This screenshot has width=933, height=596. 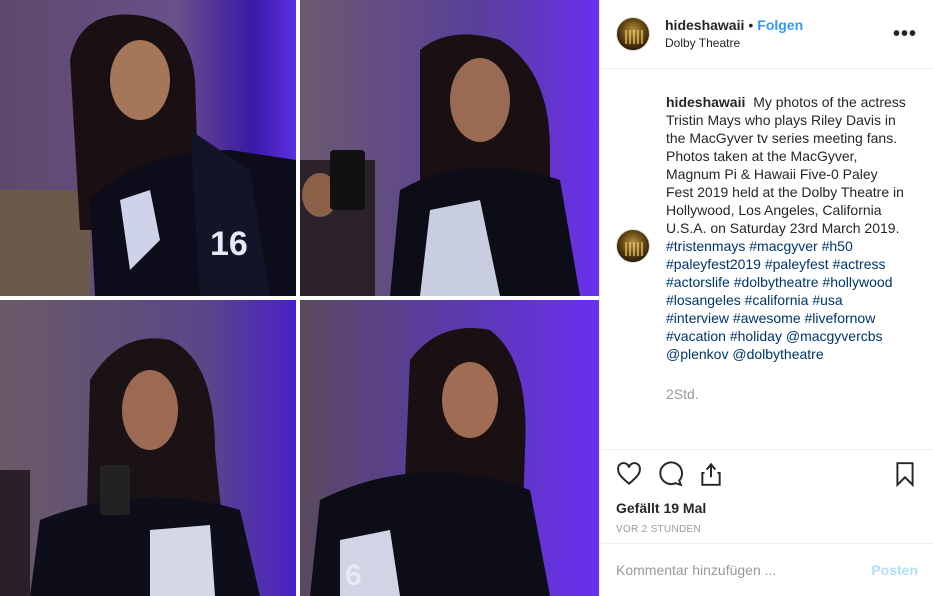 I want to click on action-icons, so click(x=767, y=474).